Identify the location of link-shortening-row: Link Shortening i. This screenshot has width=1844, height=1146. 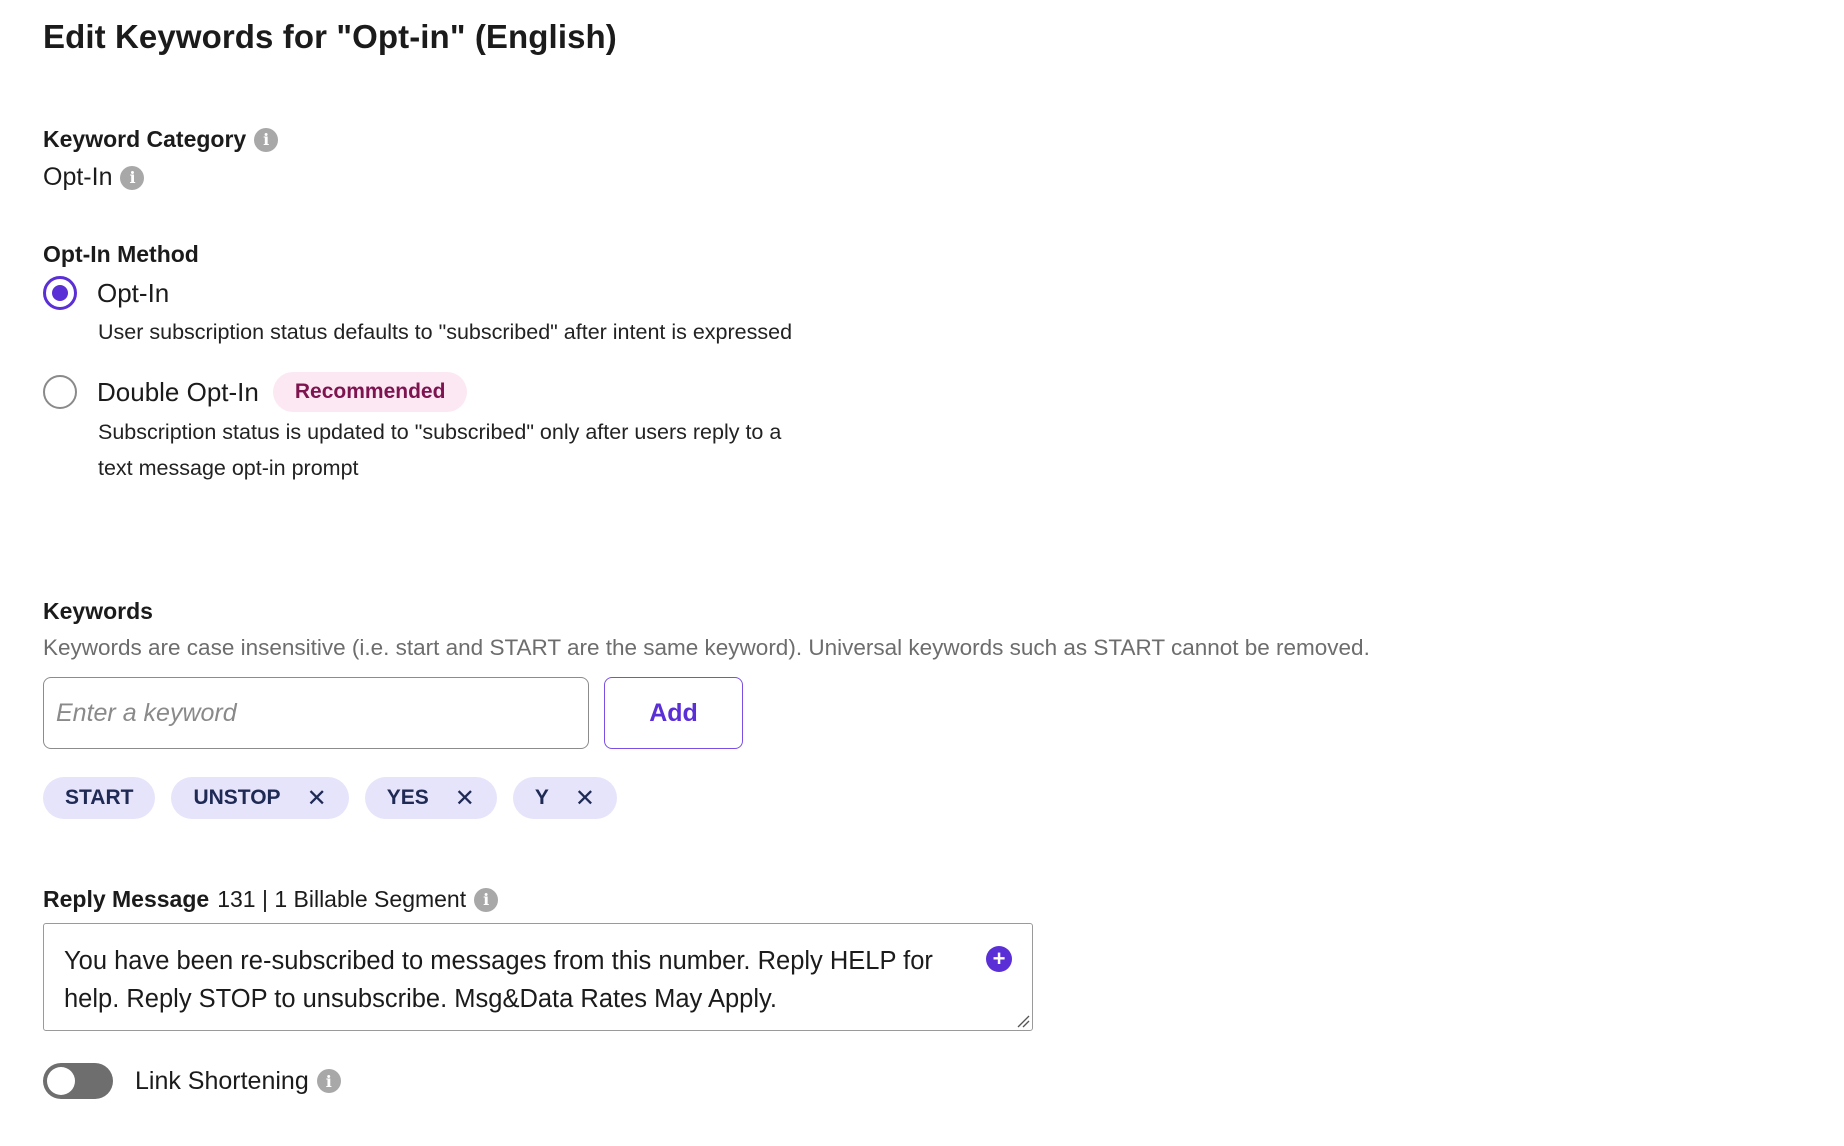
(192, 1081).